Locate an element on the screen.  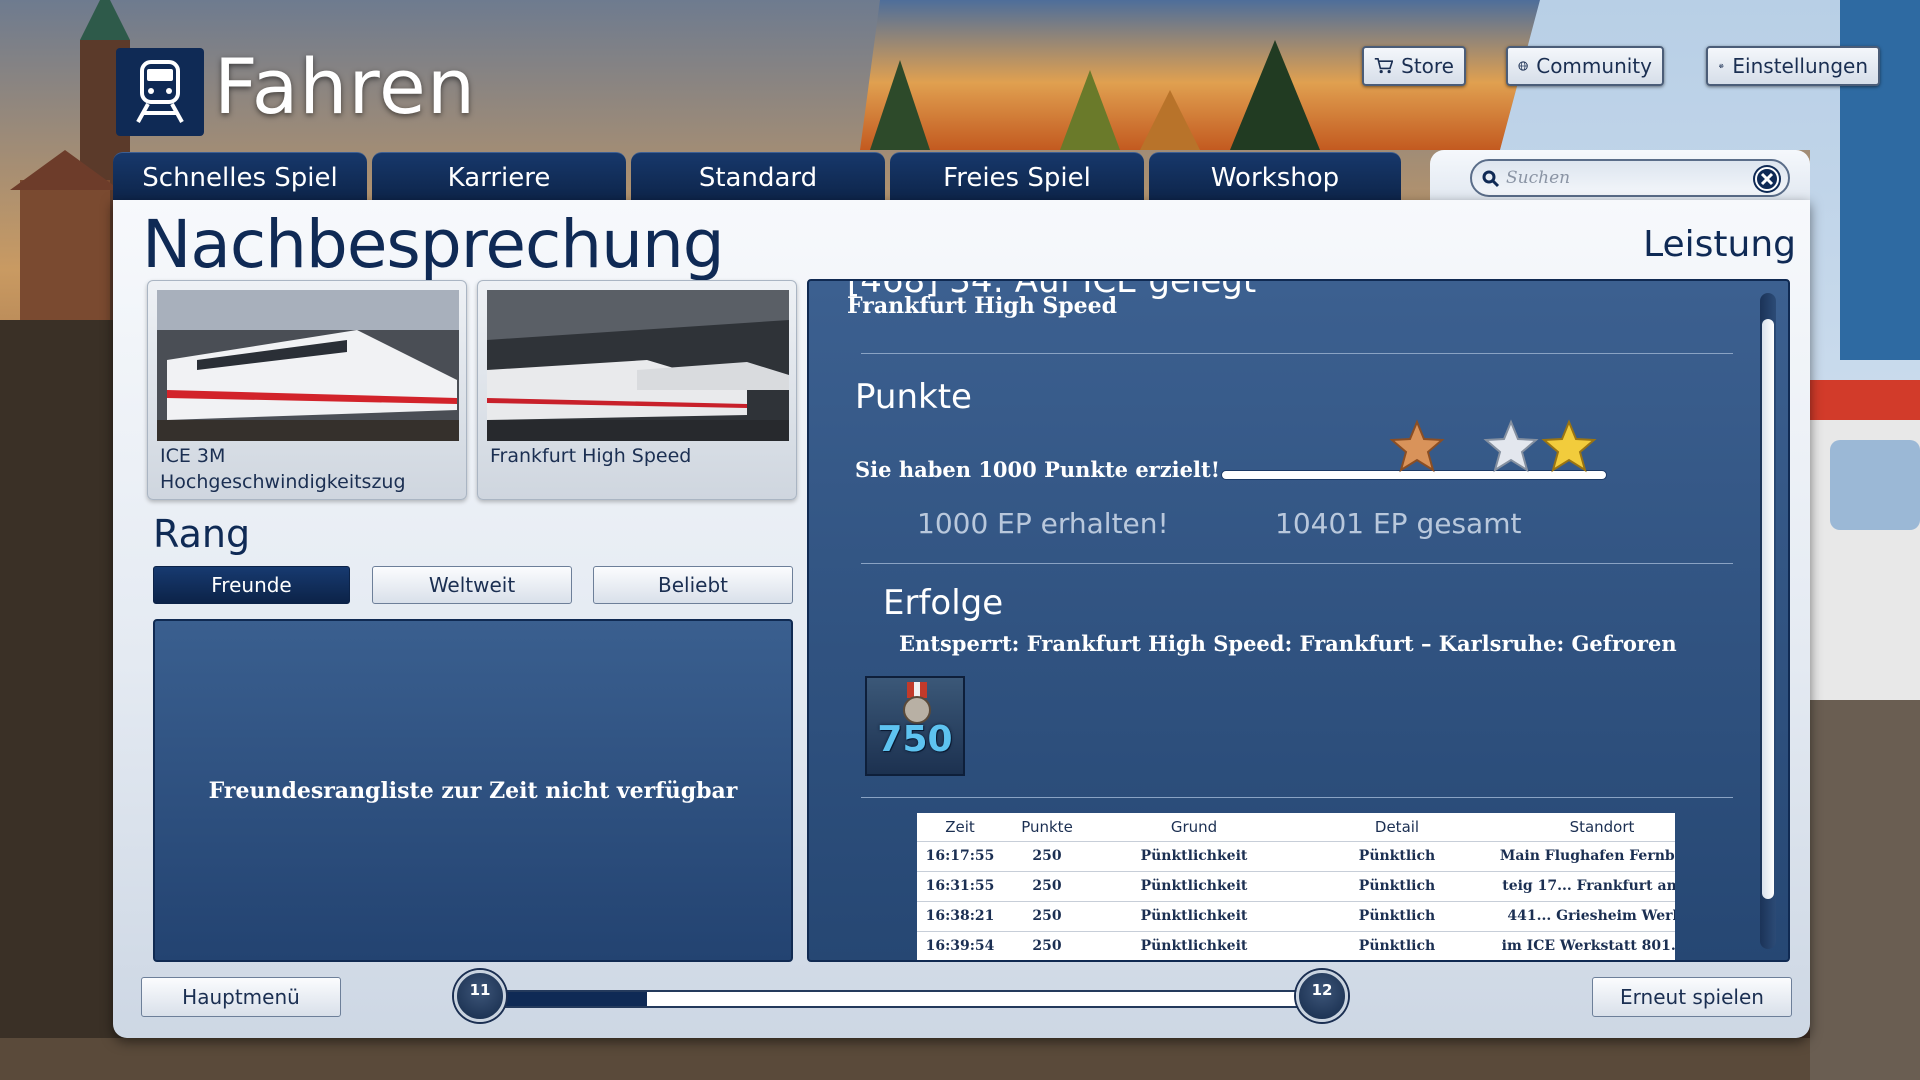
cell-time: 16:39:54 is located at coordinates (960, 945).